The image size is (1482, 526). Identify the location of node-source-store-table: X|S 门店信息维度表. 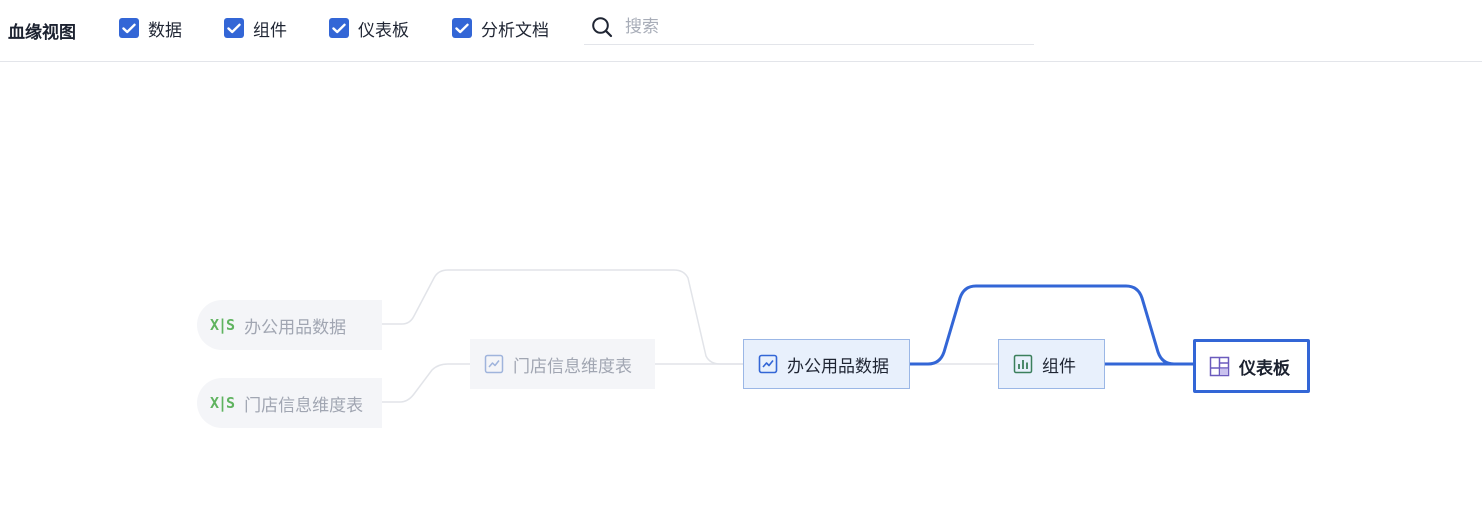
(289, 403).